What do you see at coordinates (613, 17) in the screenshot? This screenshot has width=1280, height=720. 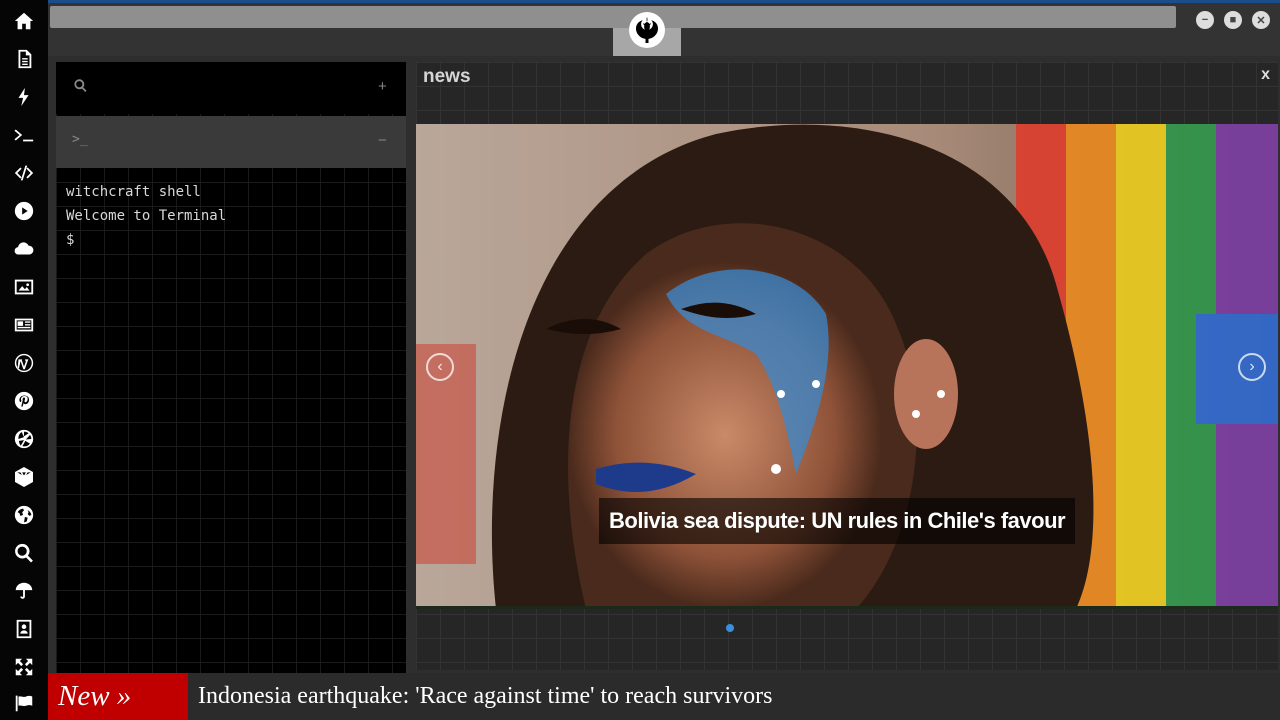 I see `address-bar` at bounding box center [613, 17].